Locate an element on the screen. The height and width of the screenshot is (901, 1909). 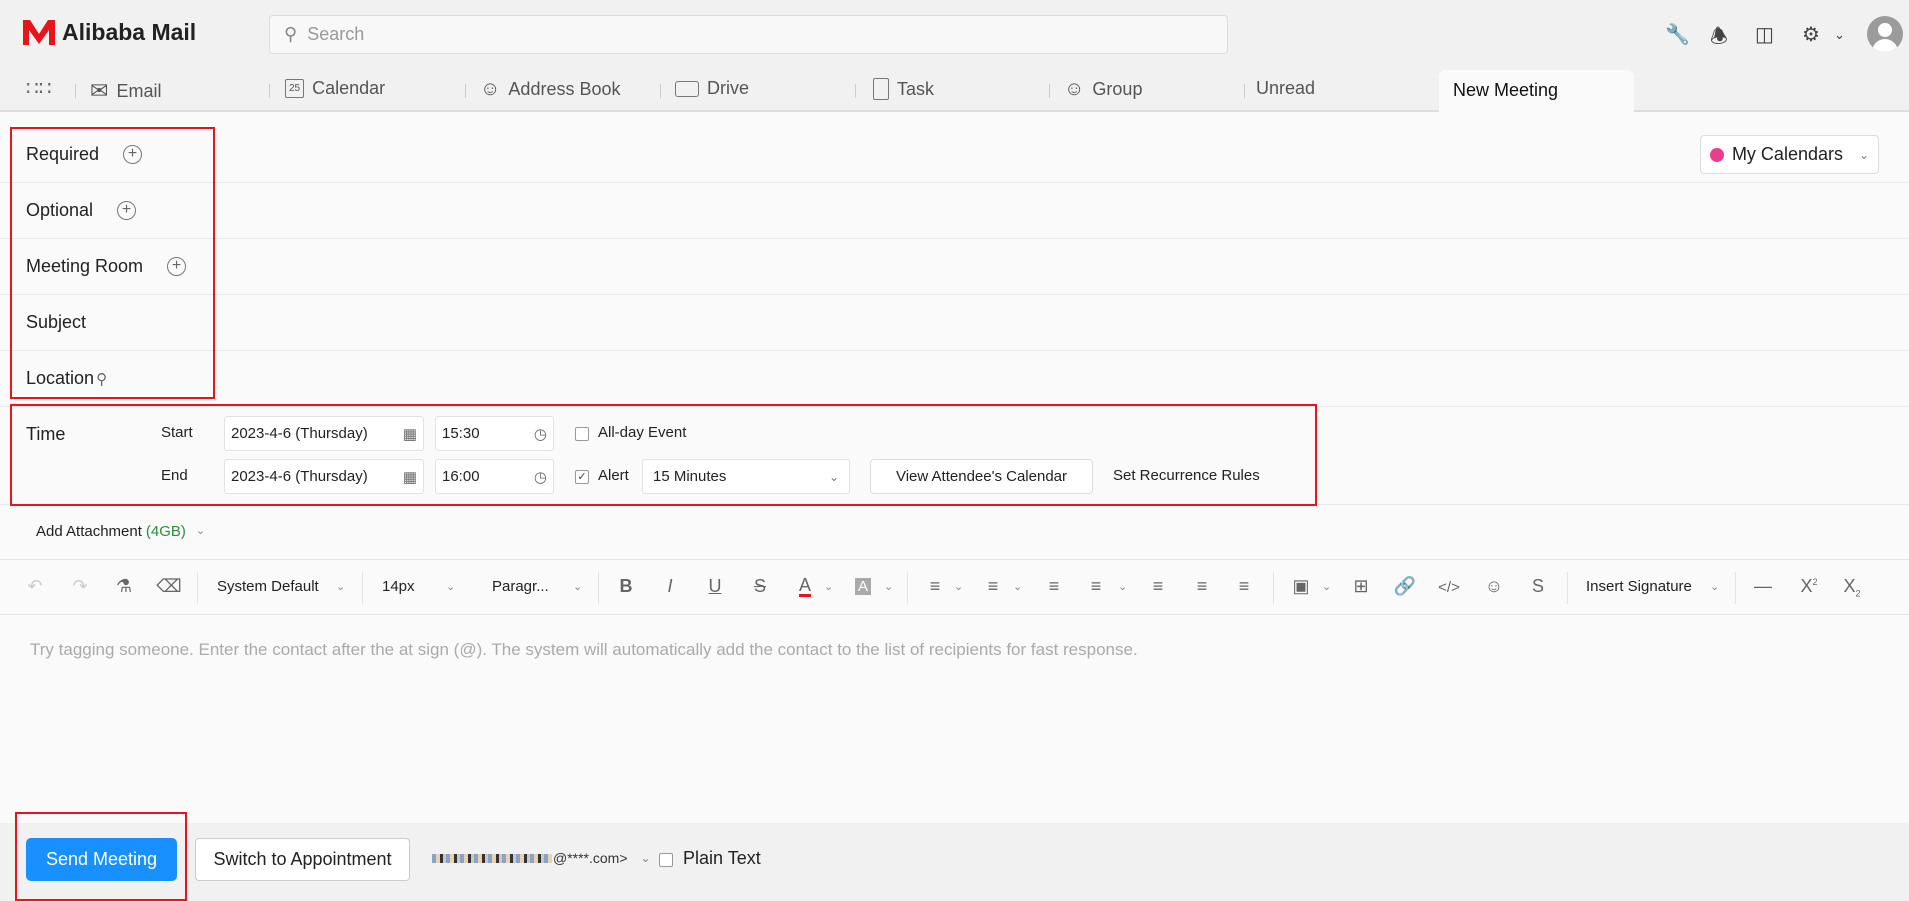
tab-label: Calendar is located at coordinates (349, 88).